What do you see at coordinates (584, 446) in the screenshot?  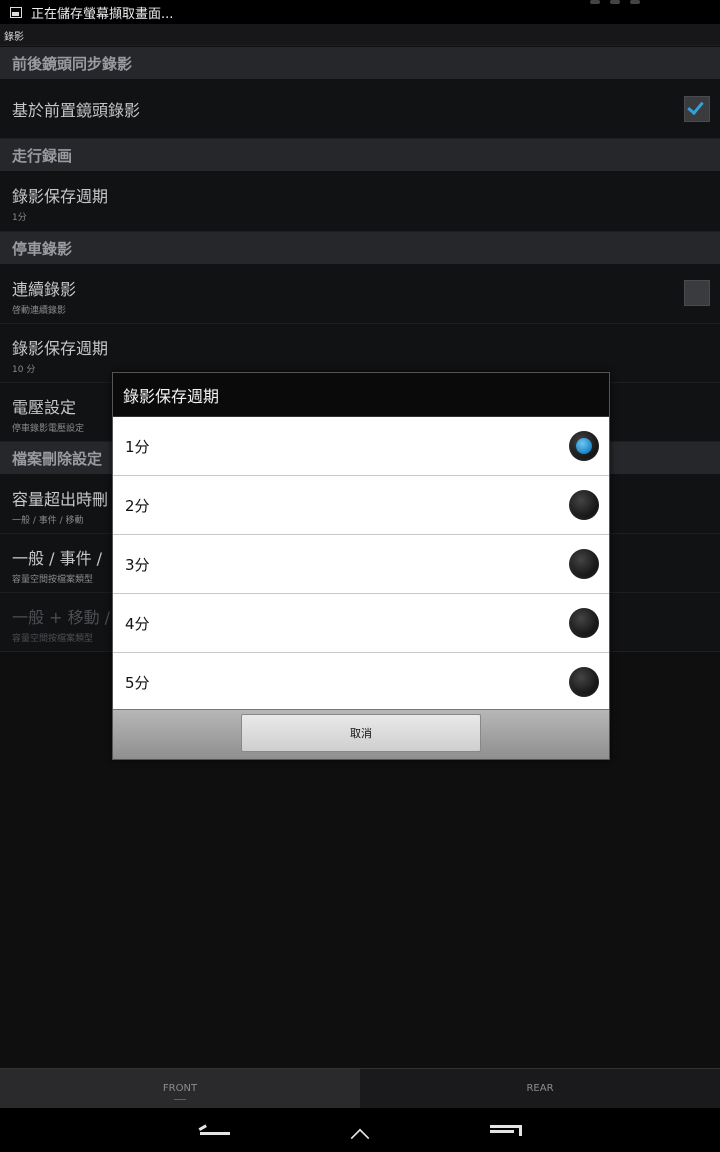 I see `radio-button-selected` at bounding box center [584, 446].